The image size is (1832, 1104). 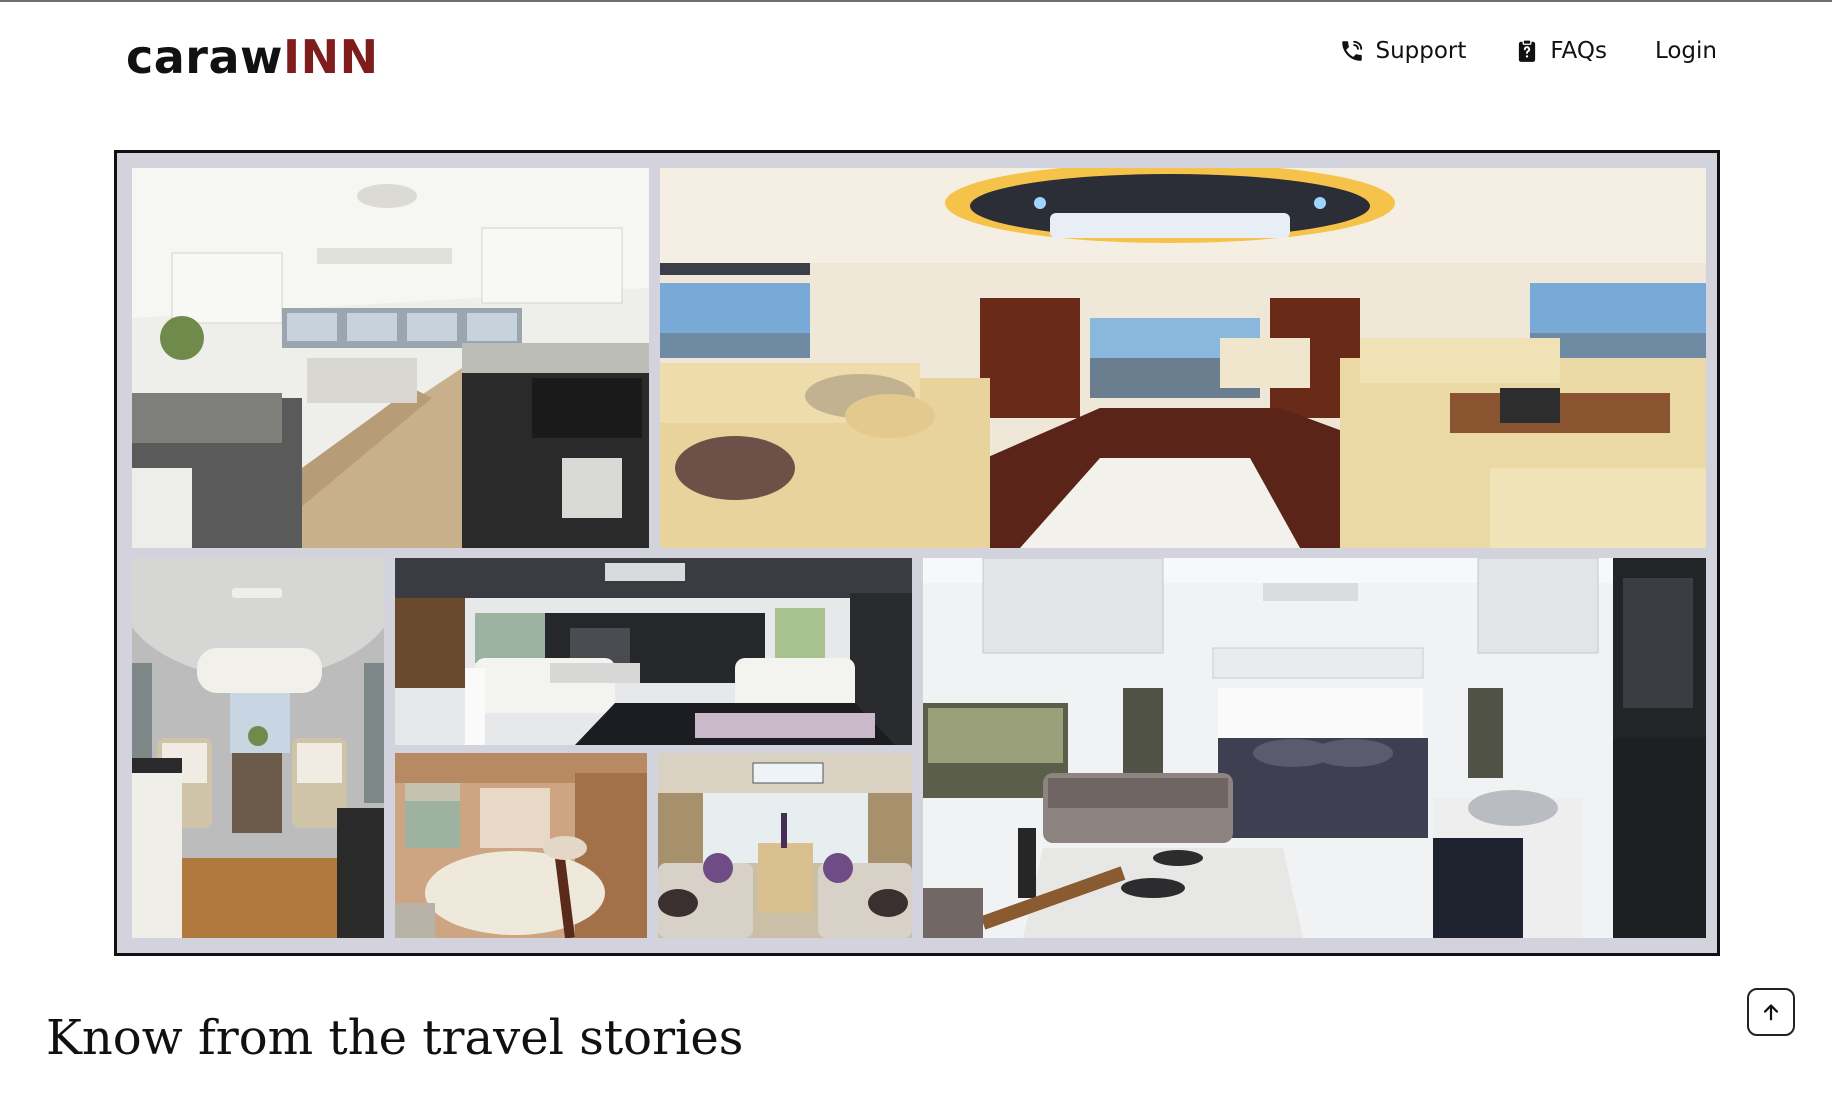 I want to click on airstream-nook-image, so click(x=258, y=748).